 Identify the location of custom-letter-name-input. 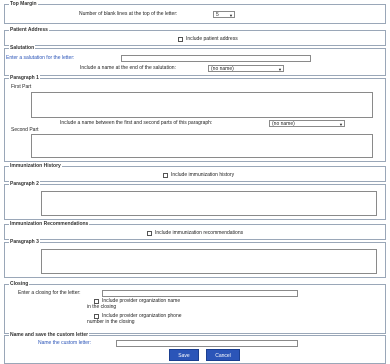
(207, 343).